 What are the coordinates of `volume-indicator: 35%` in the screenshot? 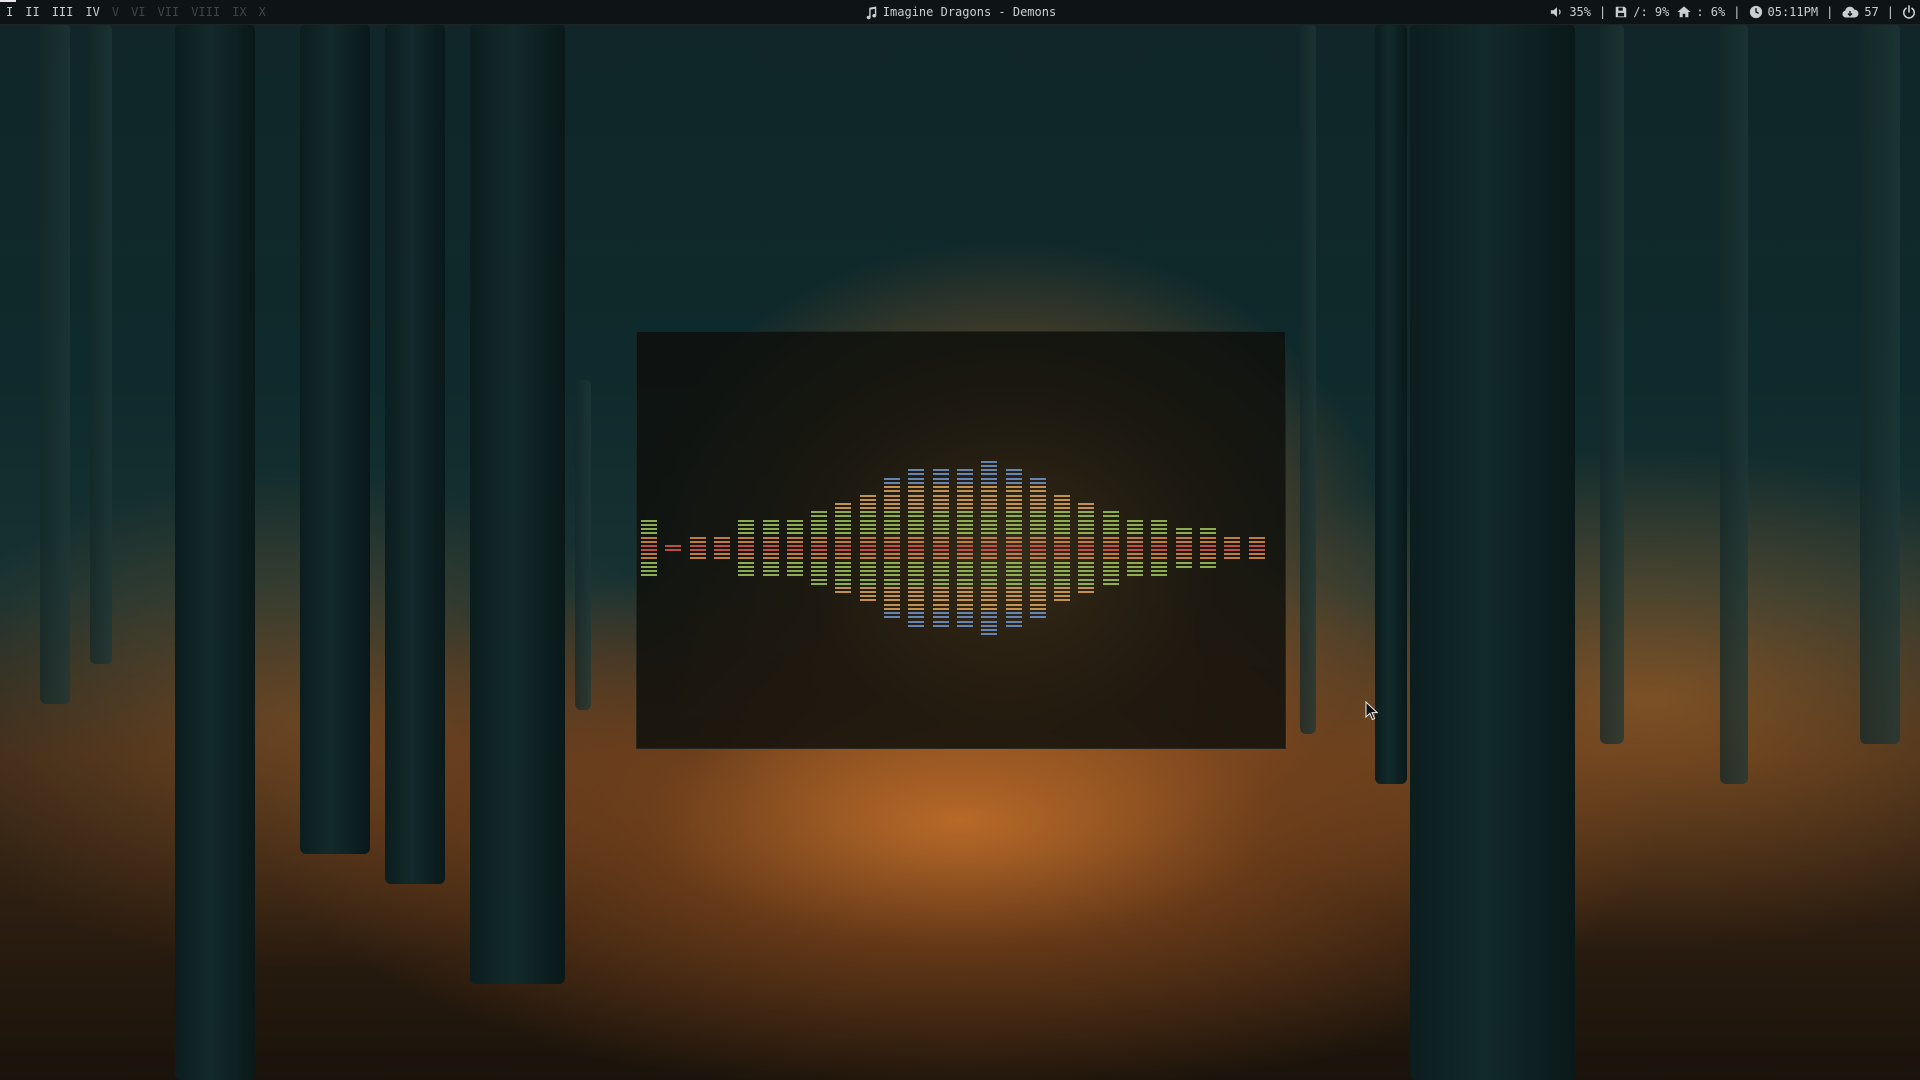 It's located at (1570, 12).